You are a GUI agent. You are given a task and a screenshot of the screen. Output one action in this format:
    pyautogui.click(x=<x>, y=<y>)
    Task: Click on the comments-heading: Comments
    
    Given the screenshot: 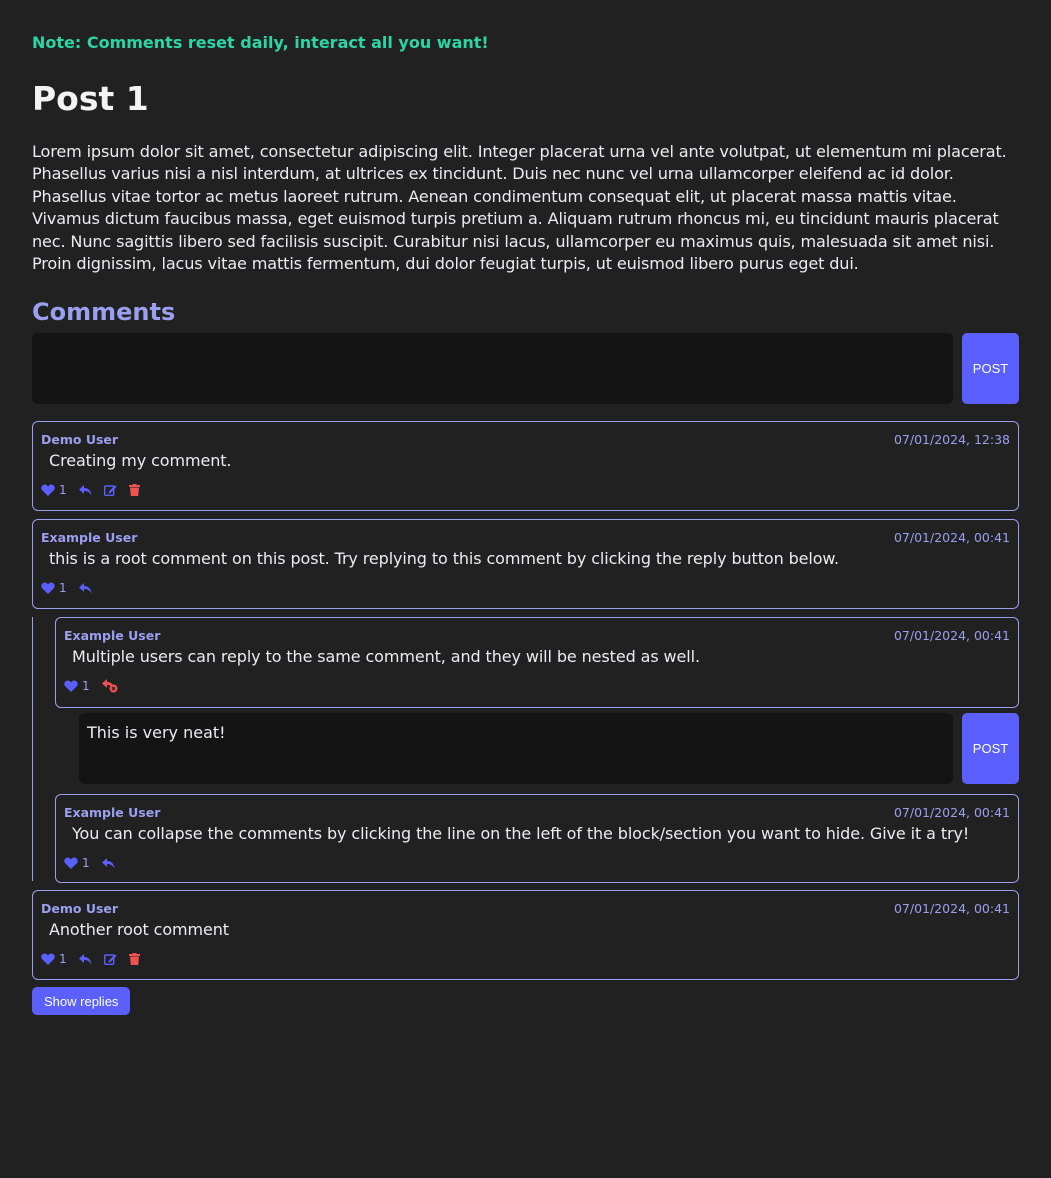 What is the action you would take?
    pyautogui.click(x=104, y=312)
    